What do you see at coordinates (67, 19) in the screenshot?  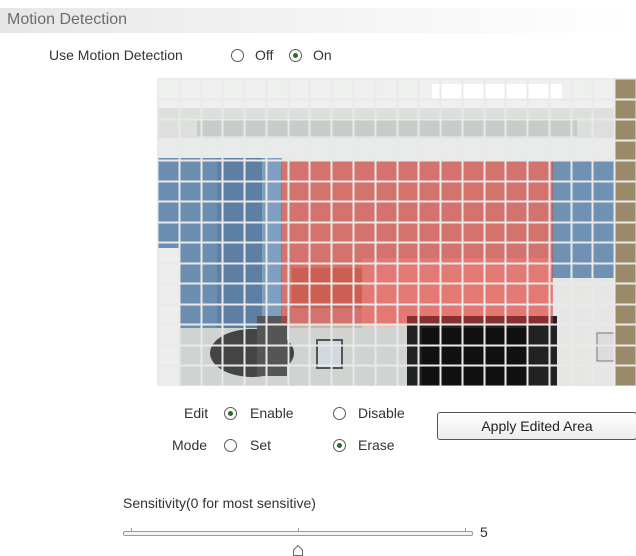 I see `section-title: Motion Detection` at bounding box center [67, 19].